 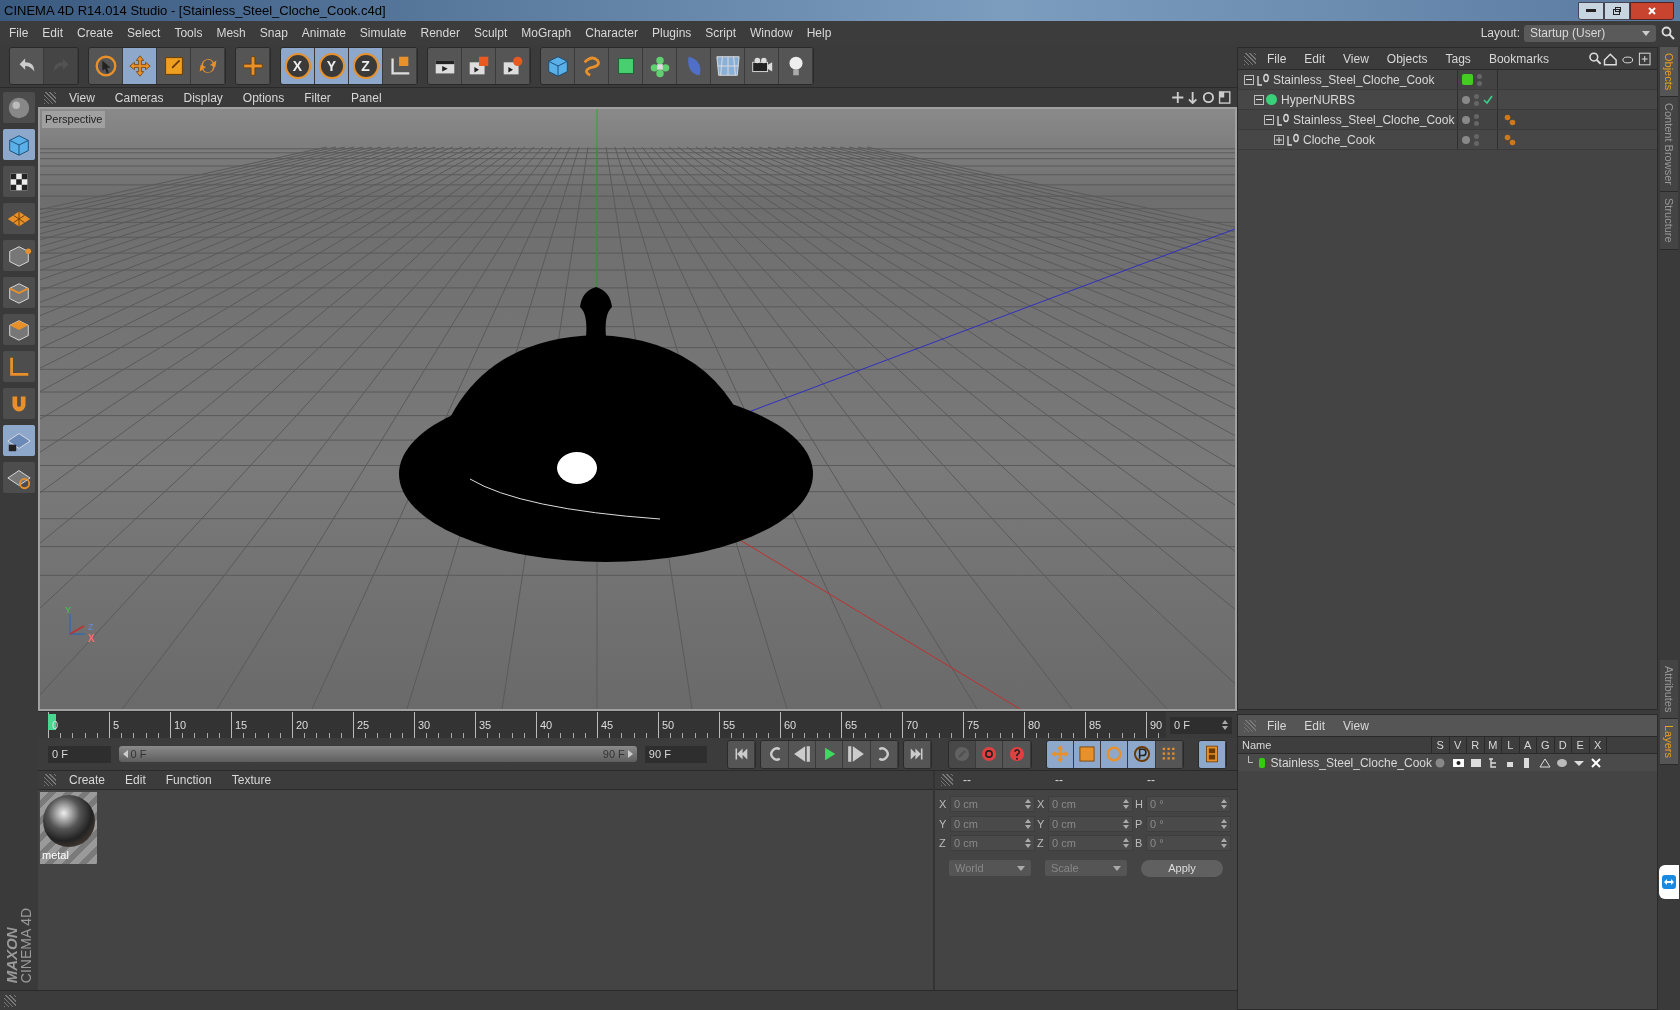 What do you see at coordinates (1669, 145) in the screenshot?
I see `side-tab: Content Browser` at bounding box center [1669, 145].